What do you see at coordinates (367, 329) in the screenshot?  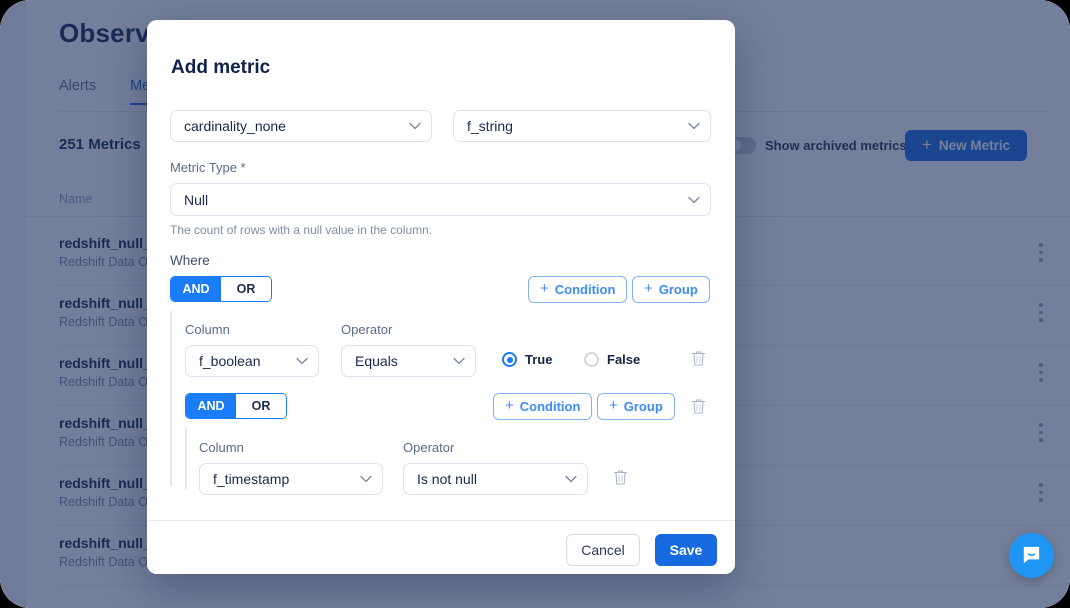 I see `condition-1-operator-label: Operator` at bounding box center [367, 329].